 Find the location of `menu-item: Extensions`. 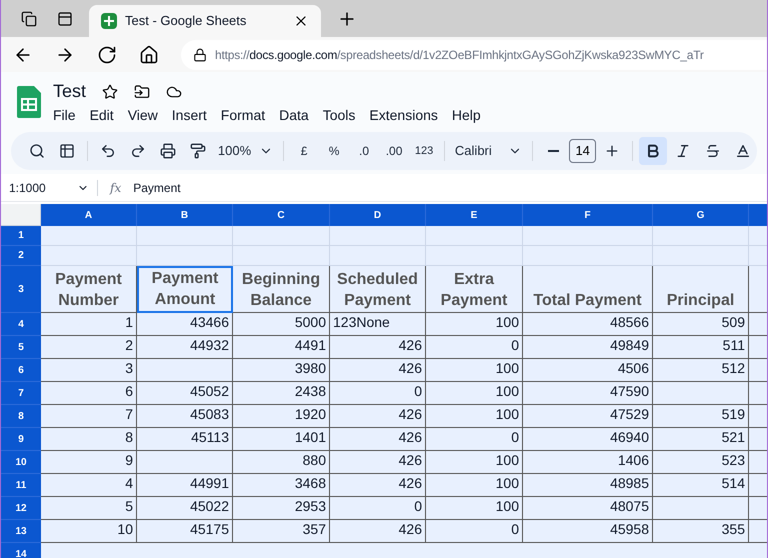

menu-item: Extensions is located at coordinates (403, 115).